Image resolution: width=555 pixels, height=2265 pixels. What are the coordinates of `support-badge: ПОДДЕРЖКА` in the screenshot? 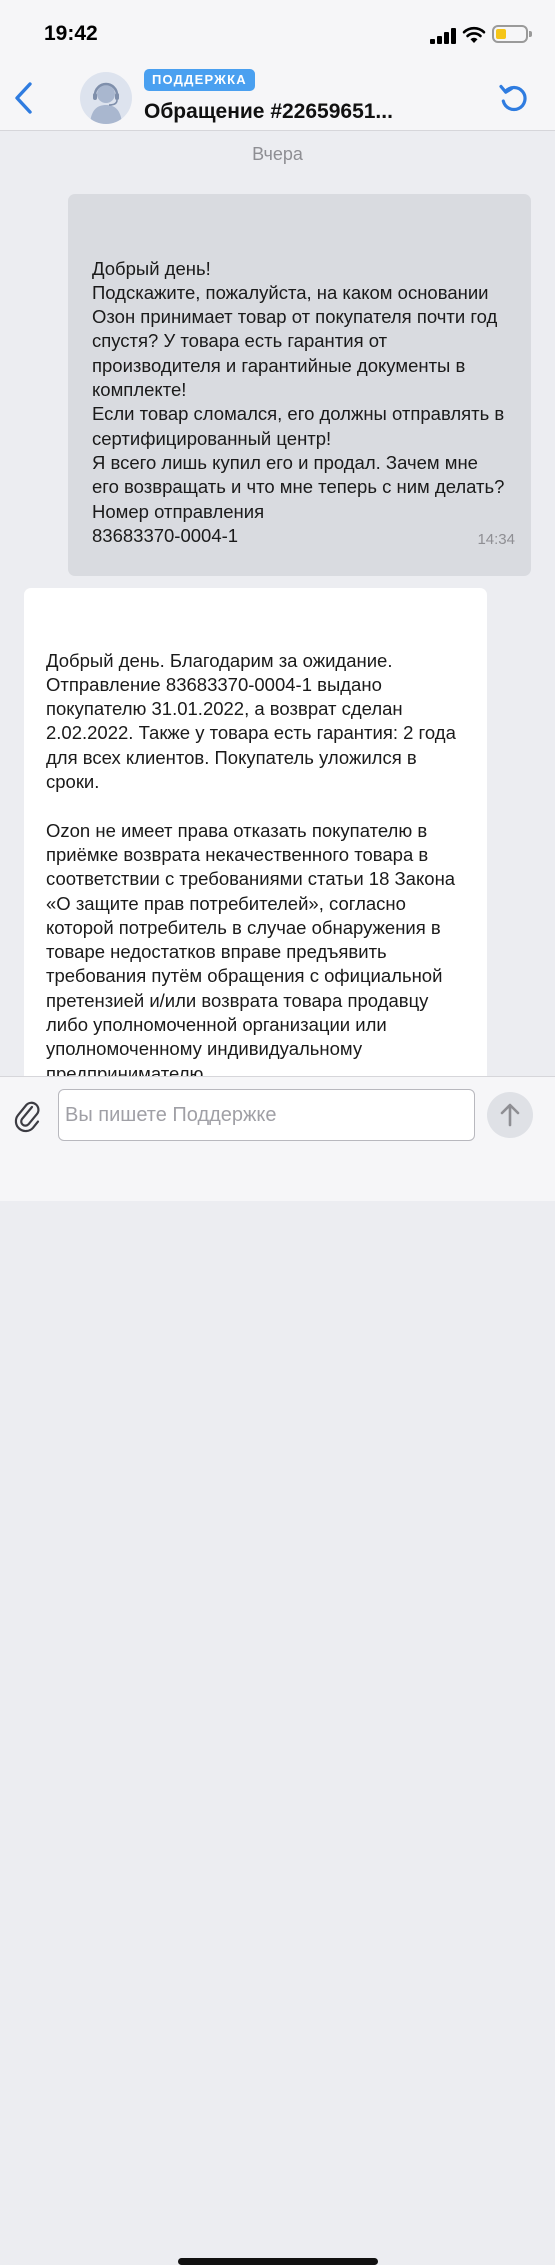 It's located at (199, 80).